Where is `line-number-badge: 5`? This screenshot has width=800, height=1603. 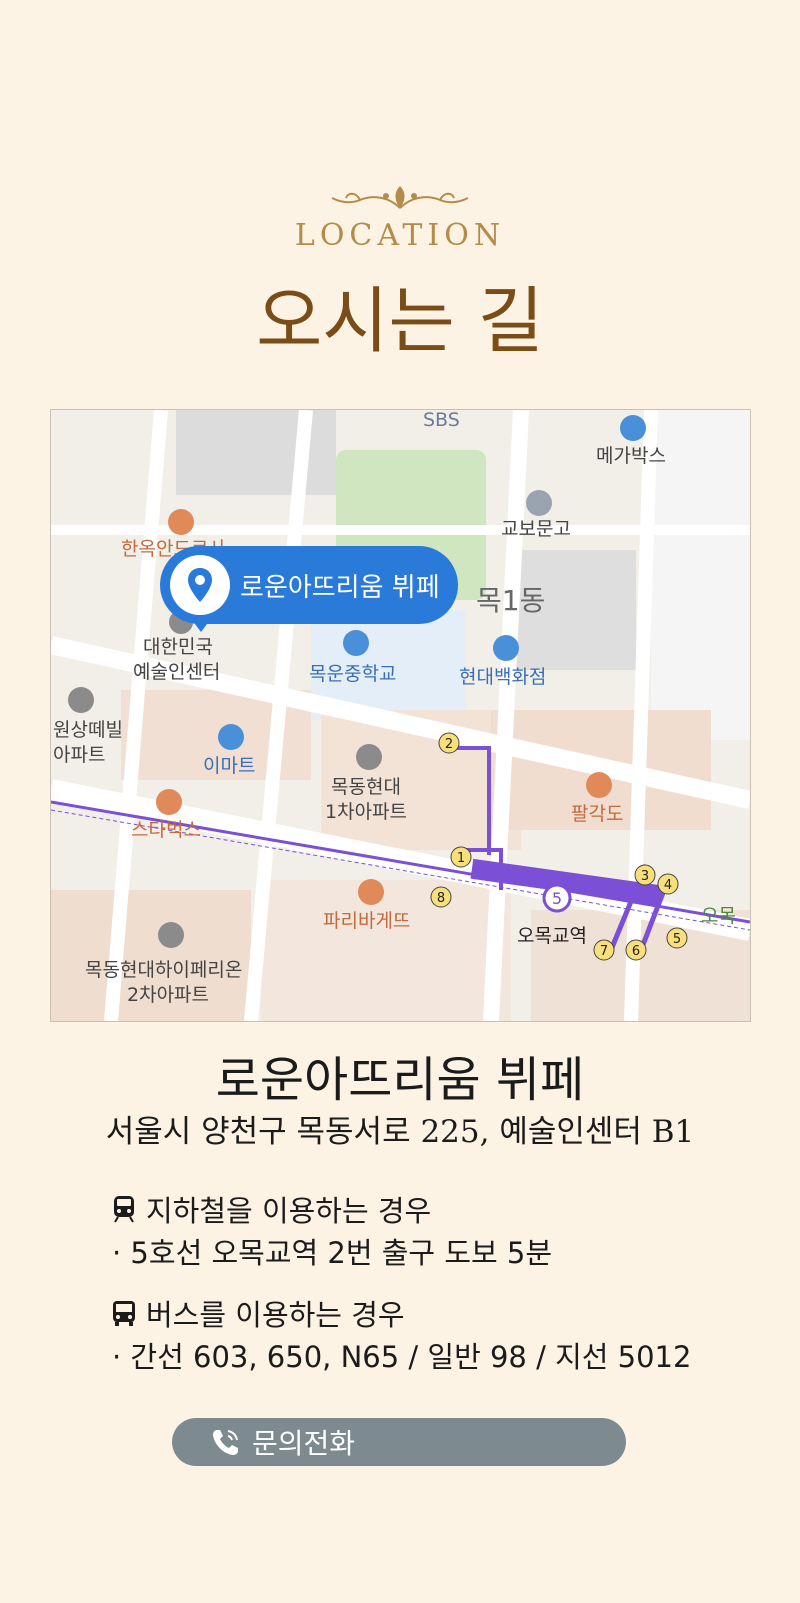 line-number-badge: 5 is located at coordinates (557, 898).